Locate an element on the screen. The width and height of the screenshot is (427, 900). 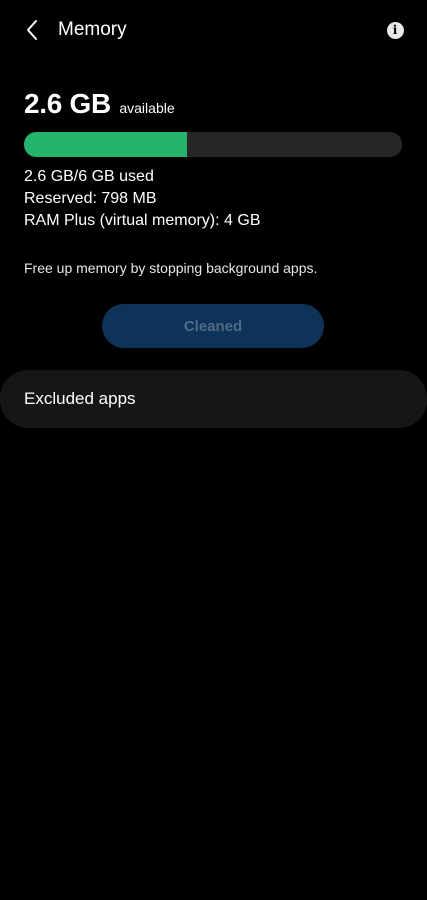
memory-usage-bar is located at coordinates (213, 144).